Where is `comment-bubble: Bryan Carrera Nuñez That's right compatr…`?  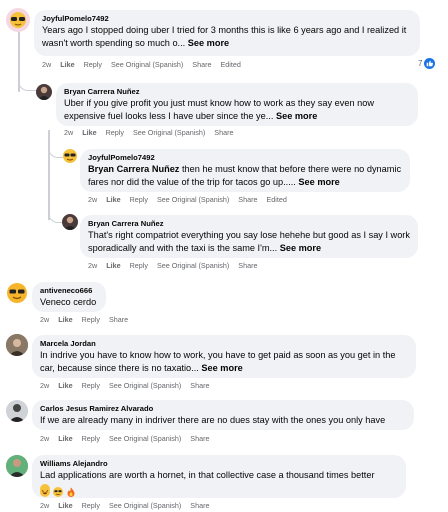 comment-bubble: Bryan Carrera Nuñez That's right compatr… is located at coordinates (249, 236).